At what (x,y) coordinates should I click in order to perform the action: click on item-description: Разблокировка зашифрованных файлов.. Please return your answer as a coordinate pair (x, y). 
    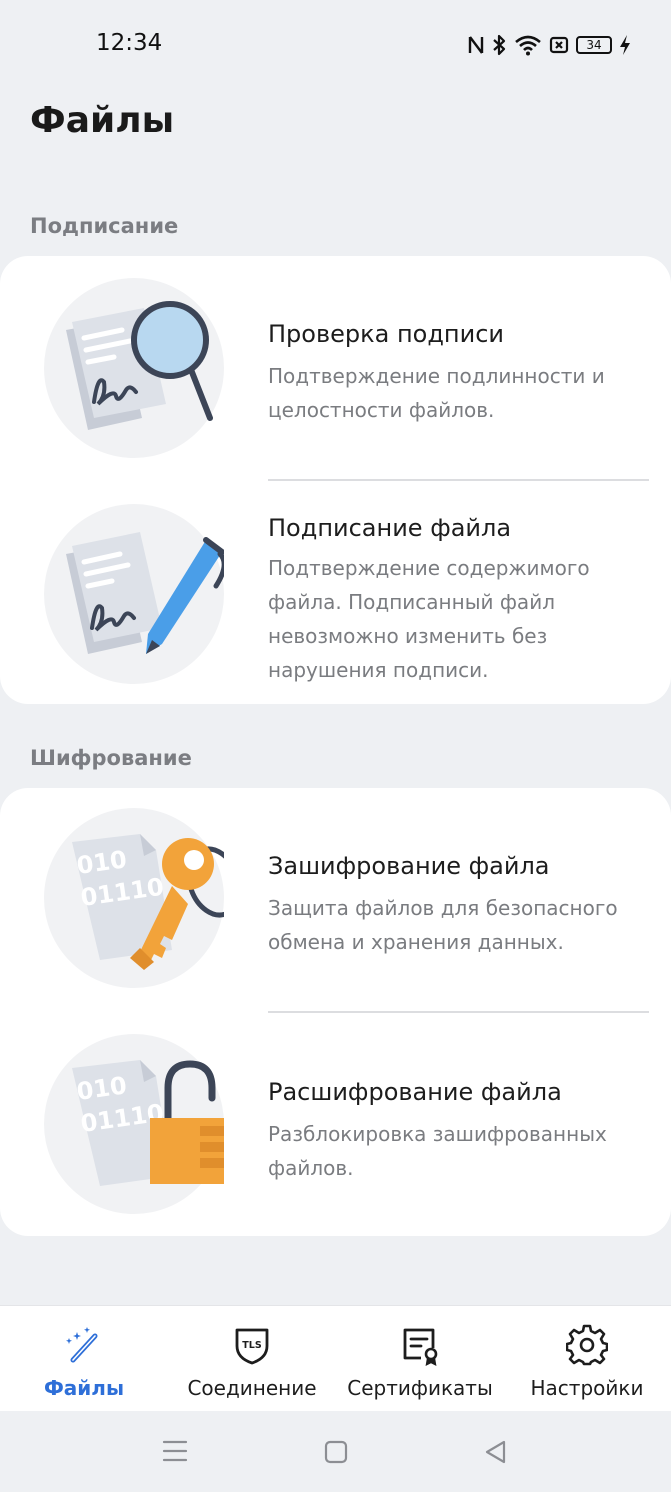
    Looking at the image, I should click on (437, 1151).